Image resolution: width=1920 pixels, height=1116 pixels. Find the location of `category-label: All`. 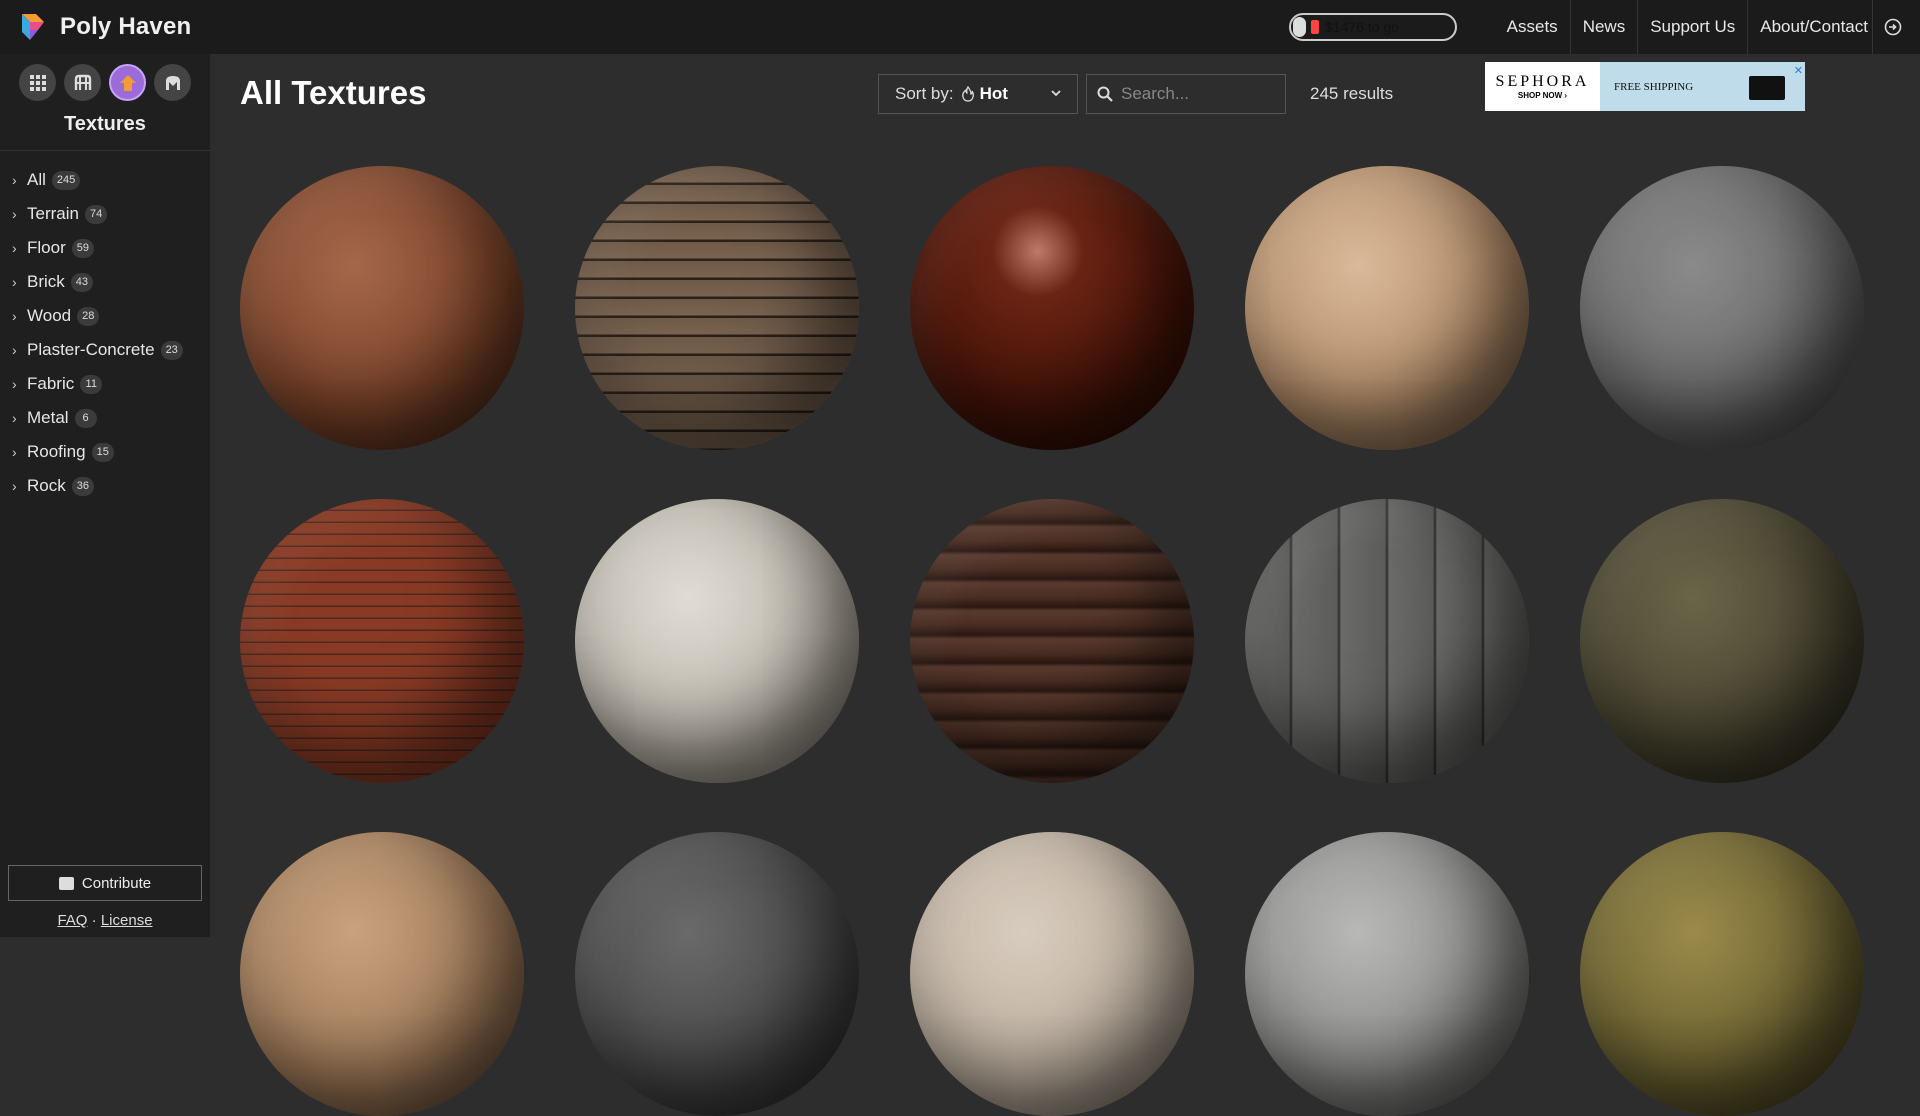

category-label: All is located at coordinates (36, 179).